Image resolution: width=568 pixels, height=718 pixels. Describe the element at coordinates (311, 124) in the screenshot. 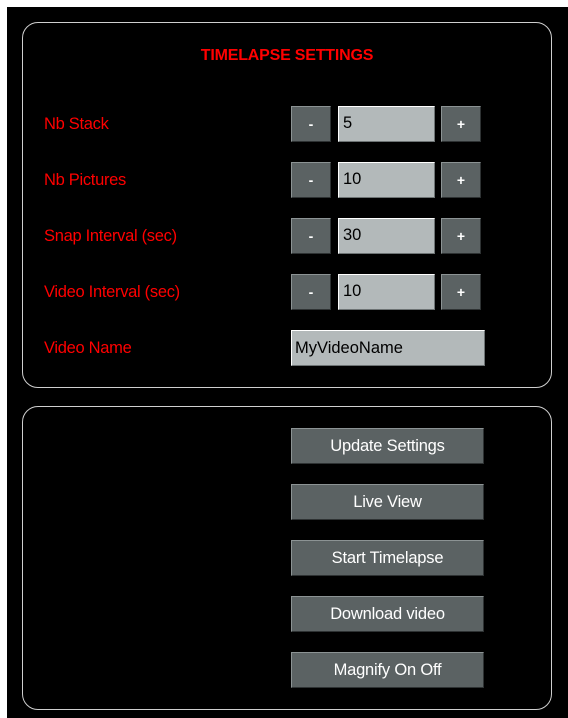

I see `nb-stack-decrement-button: -` at that location.